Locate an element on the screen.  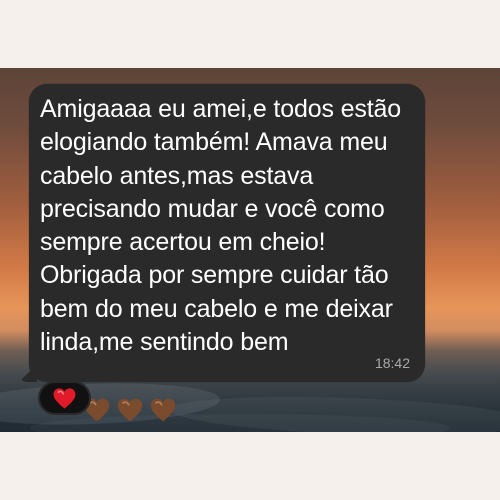
message-reaction is located at coordinates (64, 398).